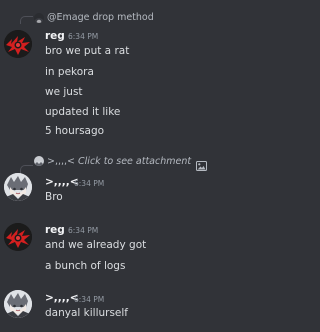 This screenshot has height=332, width=320. What do you see at coordinates (69, 72) in the screenshot?
I see `message-line: in pekora` at bounding box center [69, 72].